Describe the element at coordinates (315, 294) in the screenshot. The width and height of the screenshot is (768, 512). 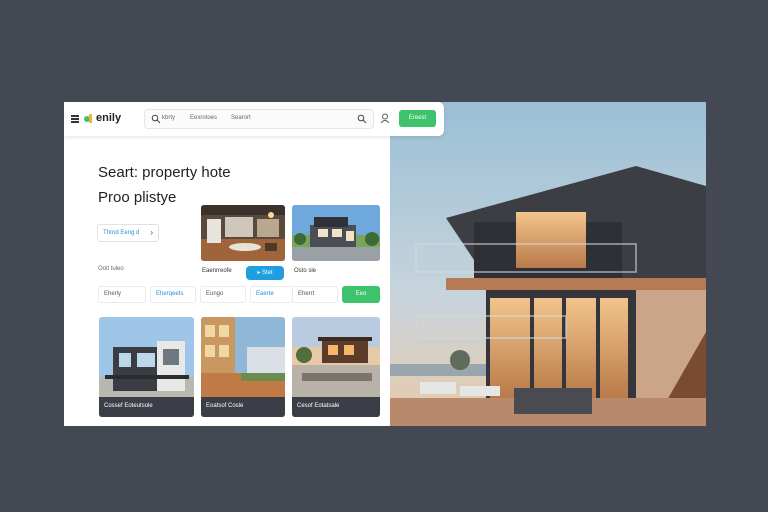
I see `filter-field-5: Eherrt` at that location.